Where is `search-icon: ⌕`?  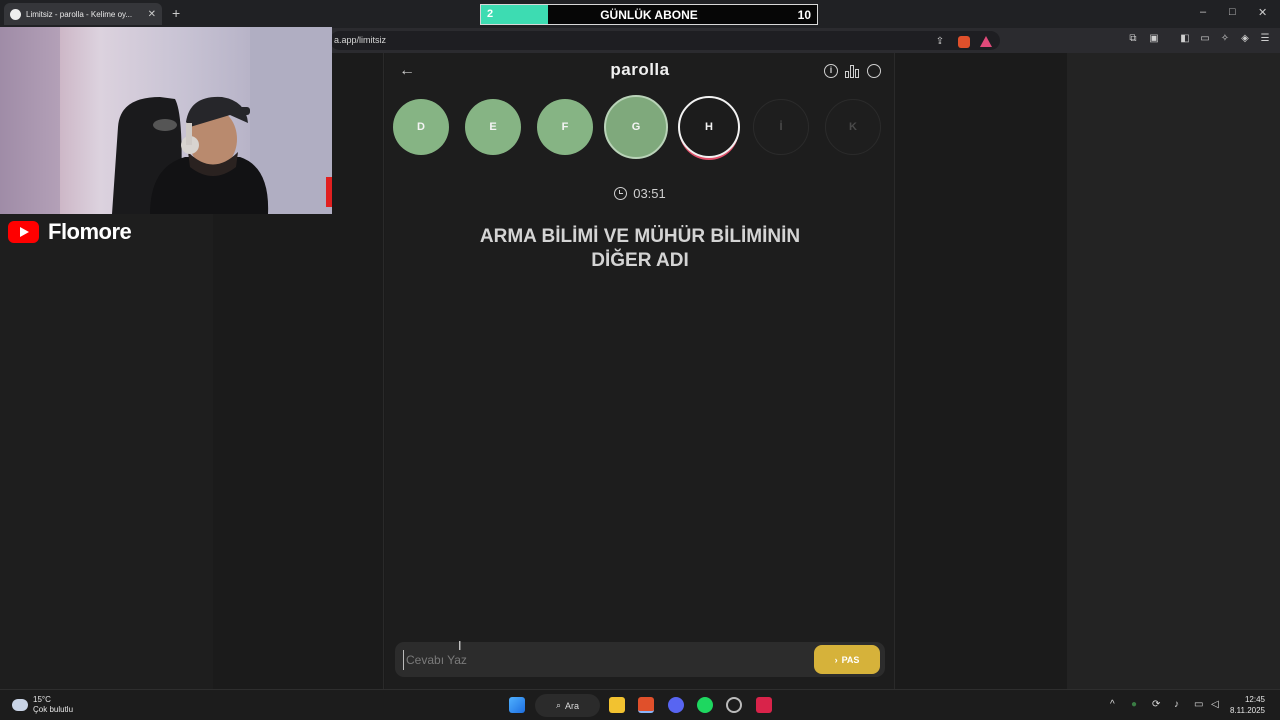 search-icon: ⌕ is located at coordinates (558, 705).